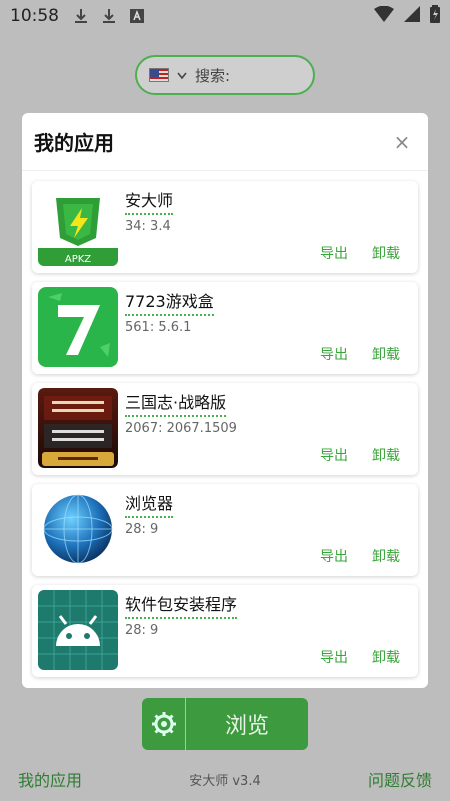 This screenshot has height=801, width=450. I want to click on gear-icon, so click(164, 724).